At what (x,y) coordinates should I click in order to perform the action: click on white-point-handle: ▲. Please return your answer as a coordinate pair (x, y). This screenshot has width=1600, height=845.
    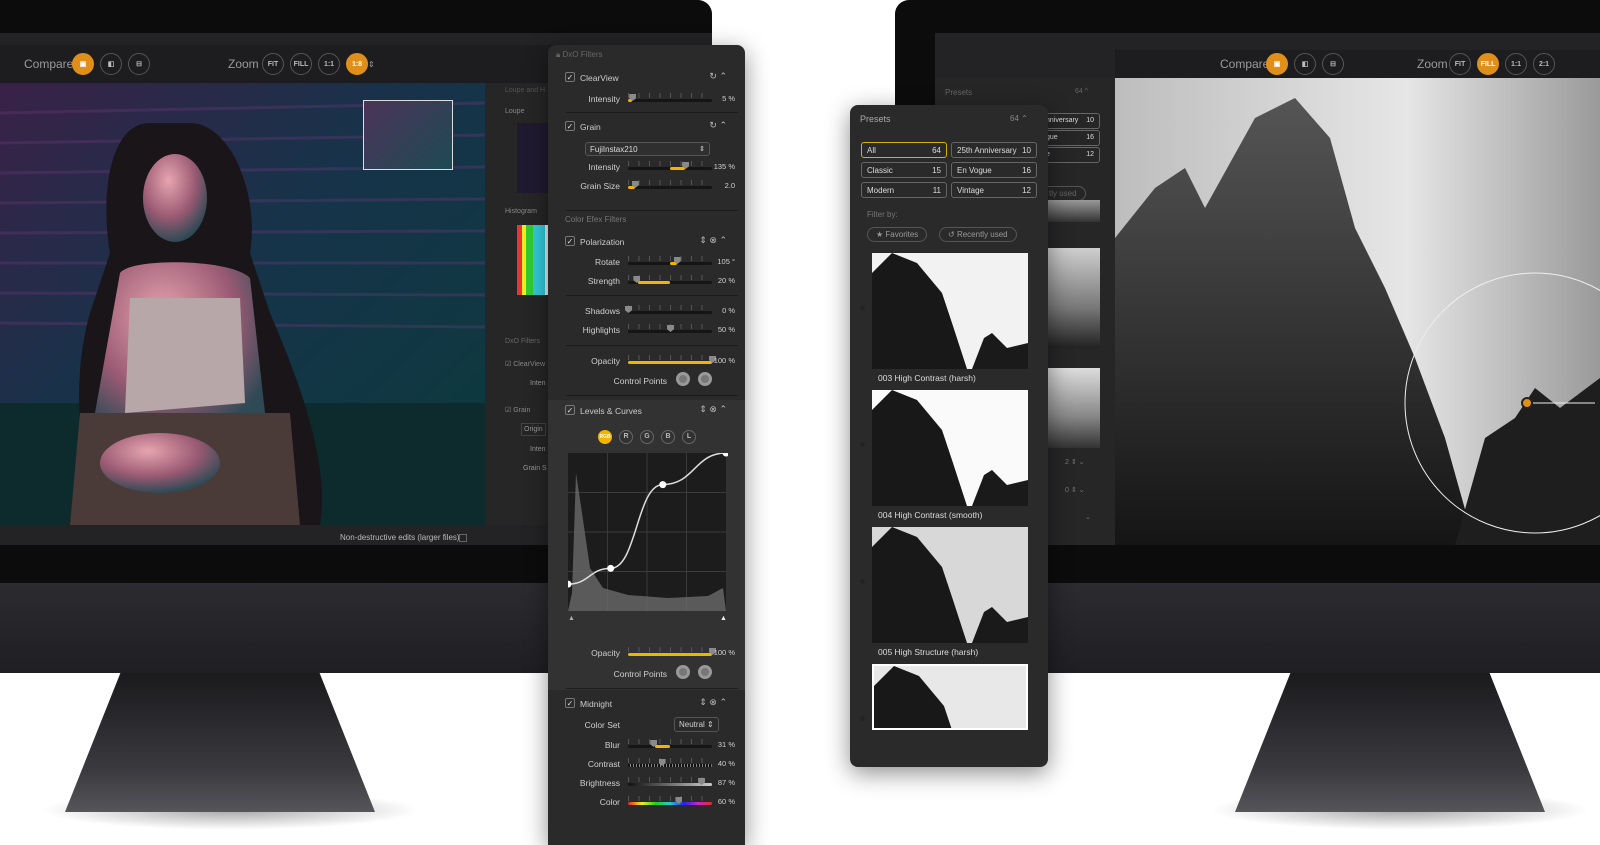
    Looking at the image, I should click on (723, 618).